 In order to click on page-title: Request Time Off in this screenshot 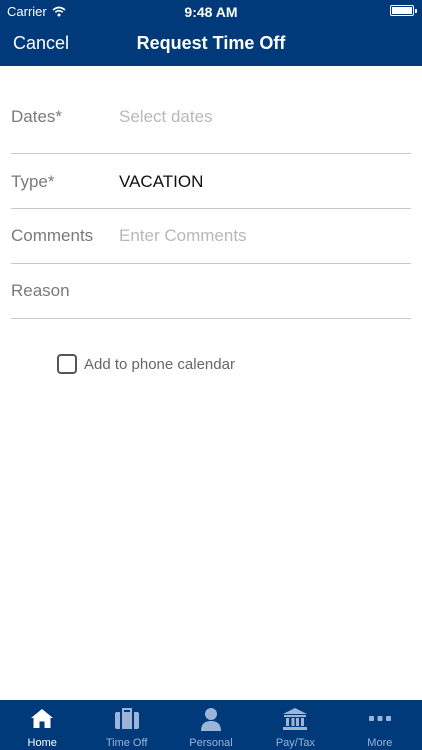, I will do `click(211, 43)`.